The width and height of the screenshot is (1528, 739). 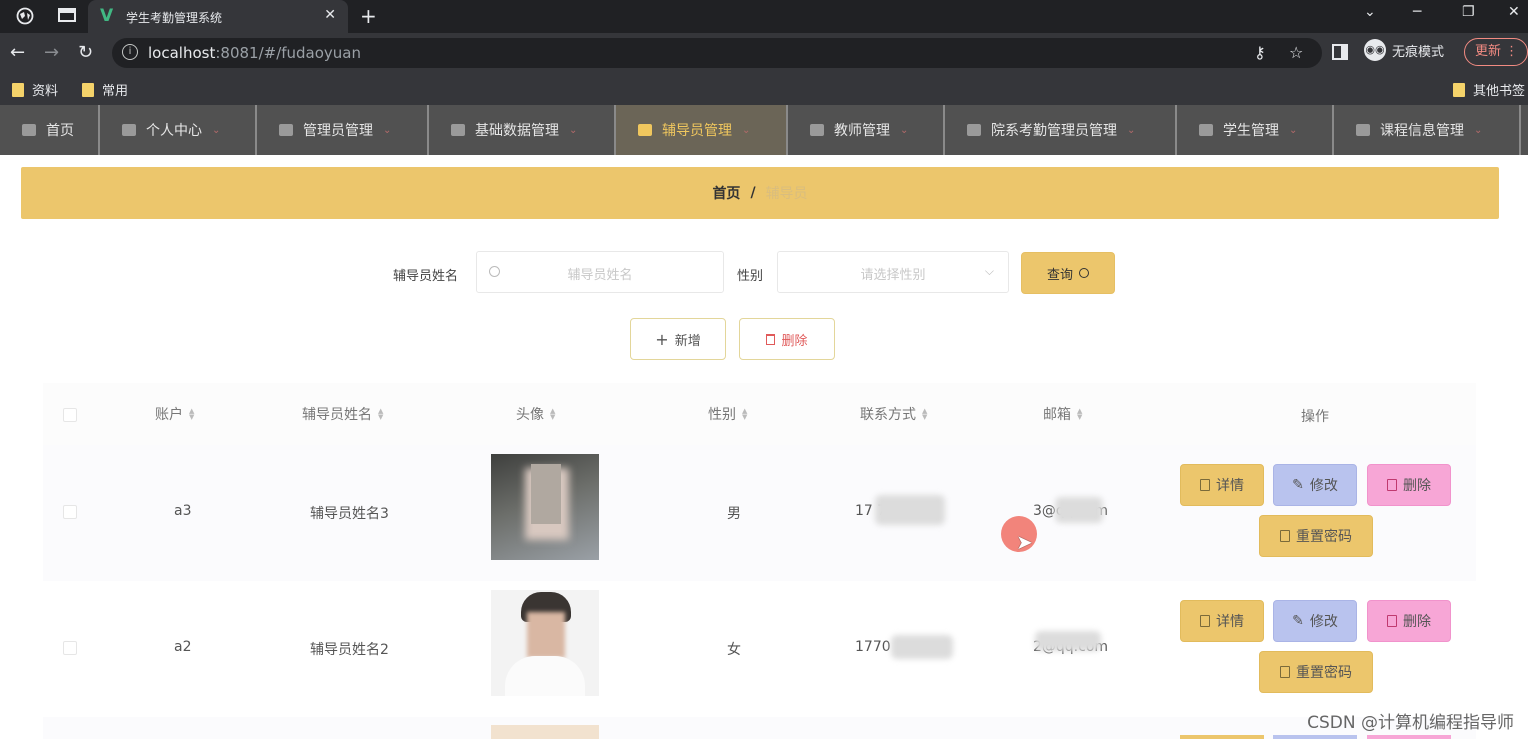 What do you see at coordinates (1222, 737) in the screenshot?
I see `detail-button` at bounding box center [1222, 737].